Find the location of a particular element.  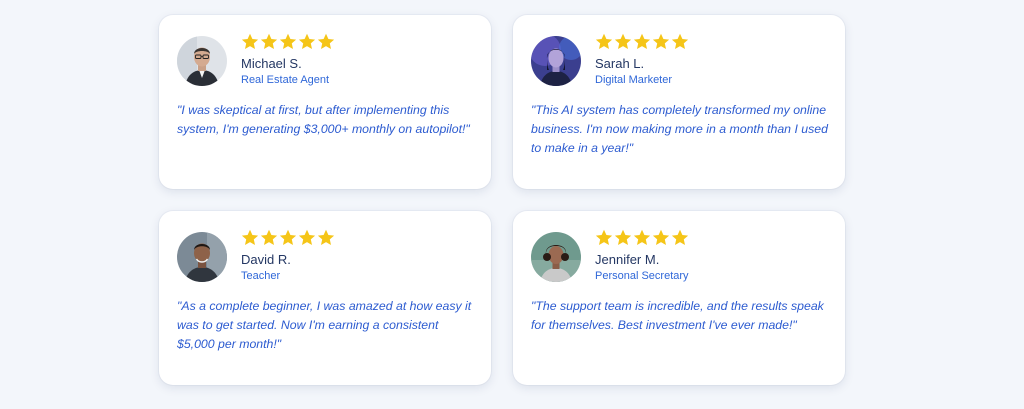

reviewer-name: David R. is located at coordinates (266, 259).